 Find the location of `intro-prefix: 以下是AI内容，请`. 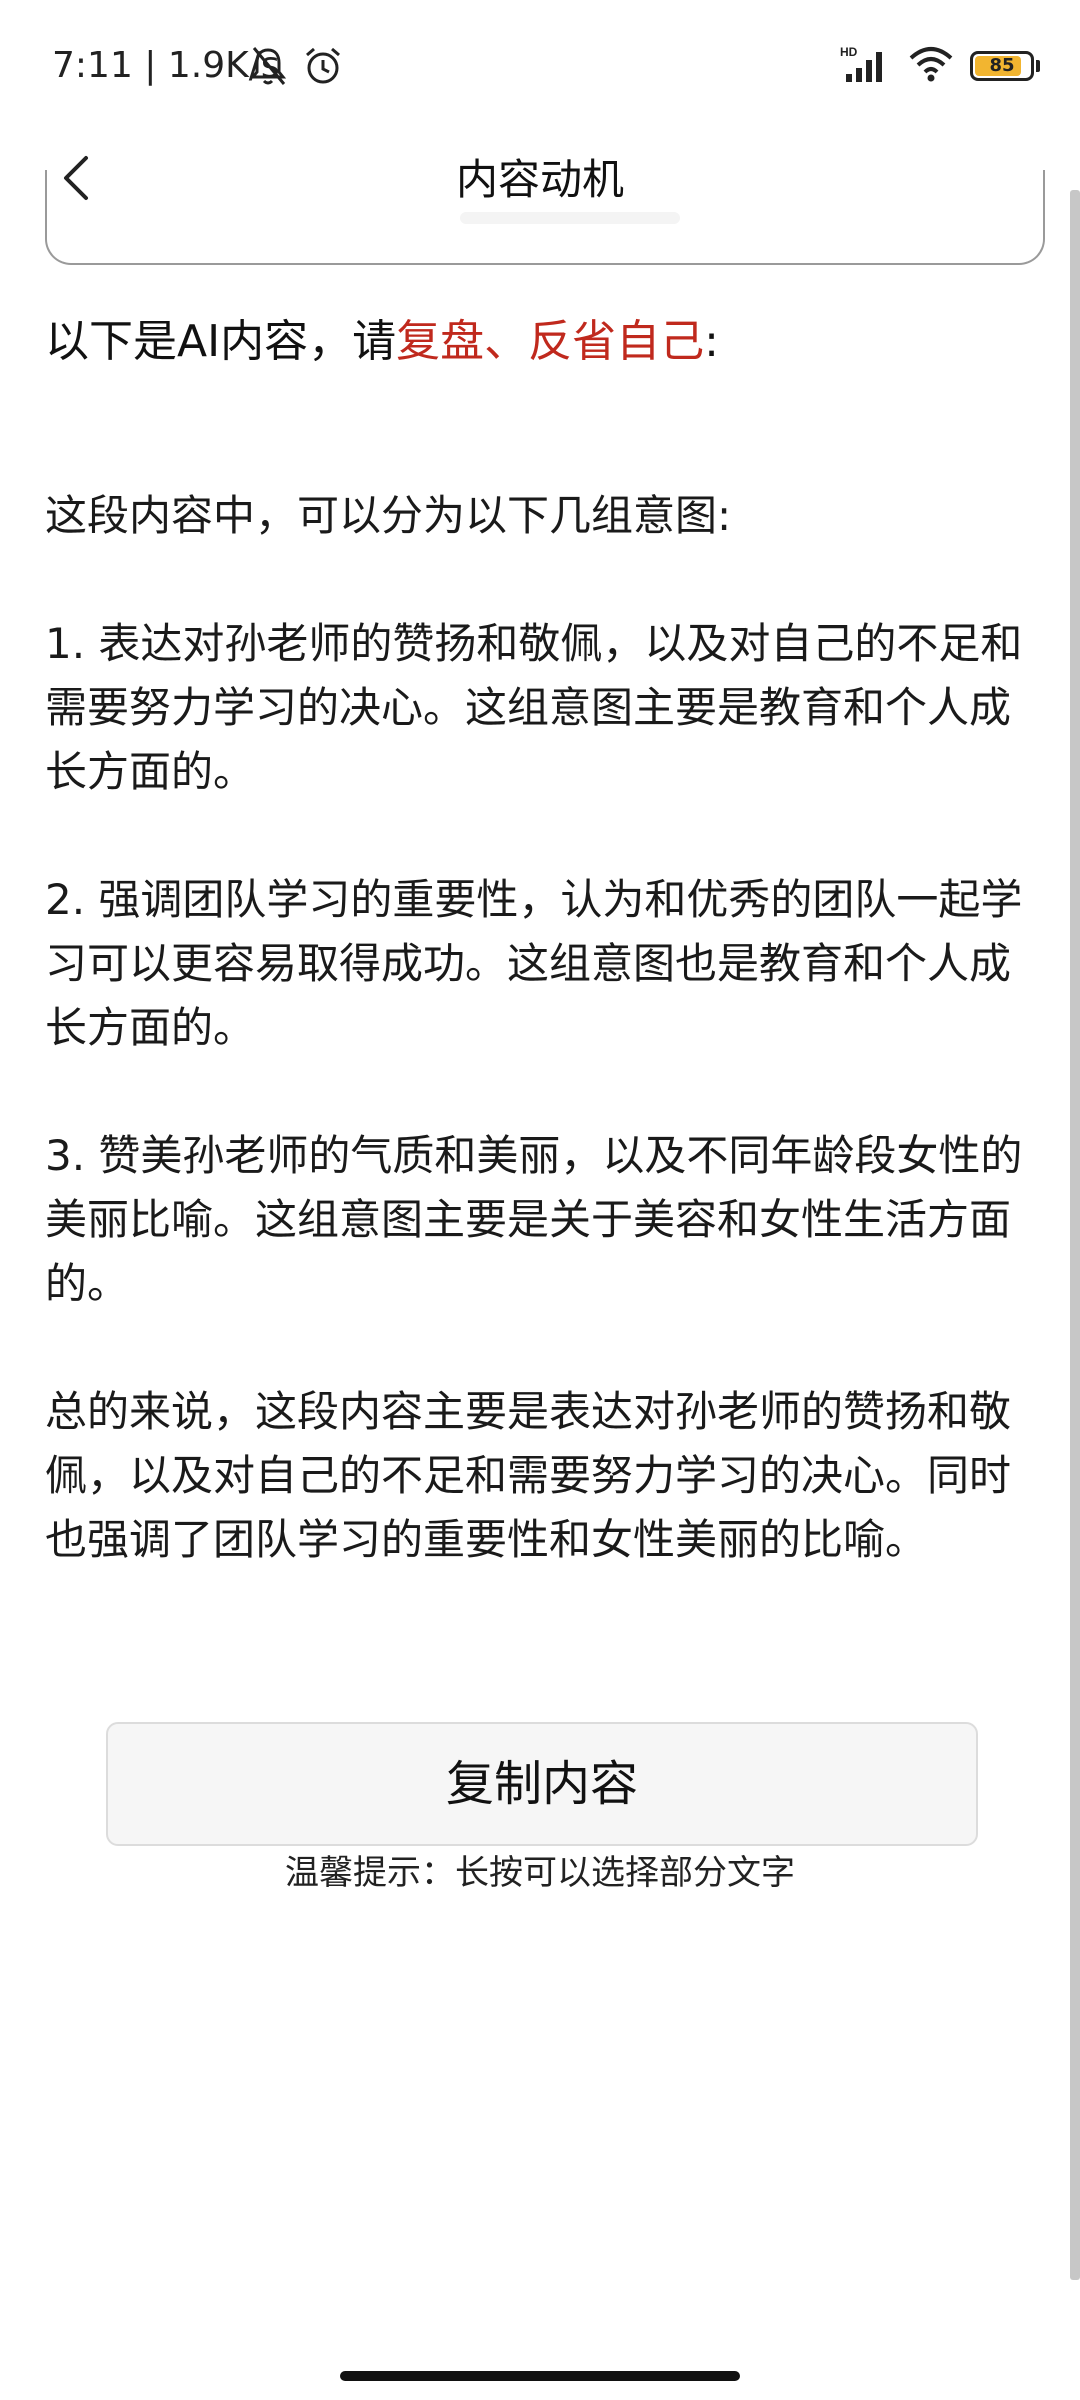

intro-prefix: 以下是AI内容，请 is located at coordinates (221, 341).